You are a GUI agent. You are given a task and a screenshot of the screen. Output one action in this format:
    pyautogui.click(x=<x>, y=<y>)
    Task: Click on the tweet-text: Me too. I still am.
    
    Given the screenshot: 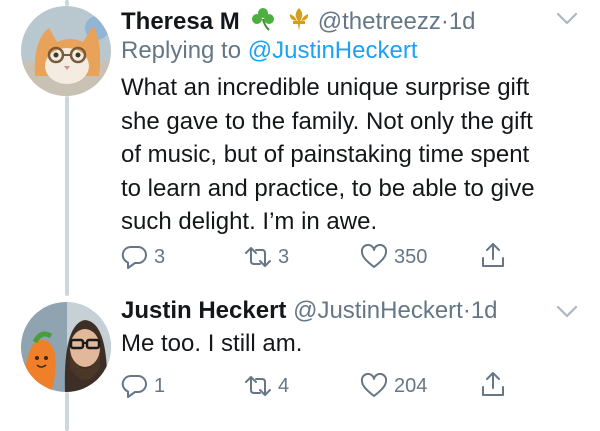 What is the action you would take?
    pyautogui.click(x=211, y=344)
    